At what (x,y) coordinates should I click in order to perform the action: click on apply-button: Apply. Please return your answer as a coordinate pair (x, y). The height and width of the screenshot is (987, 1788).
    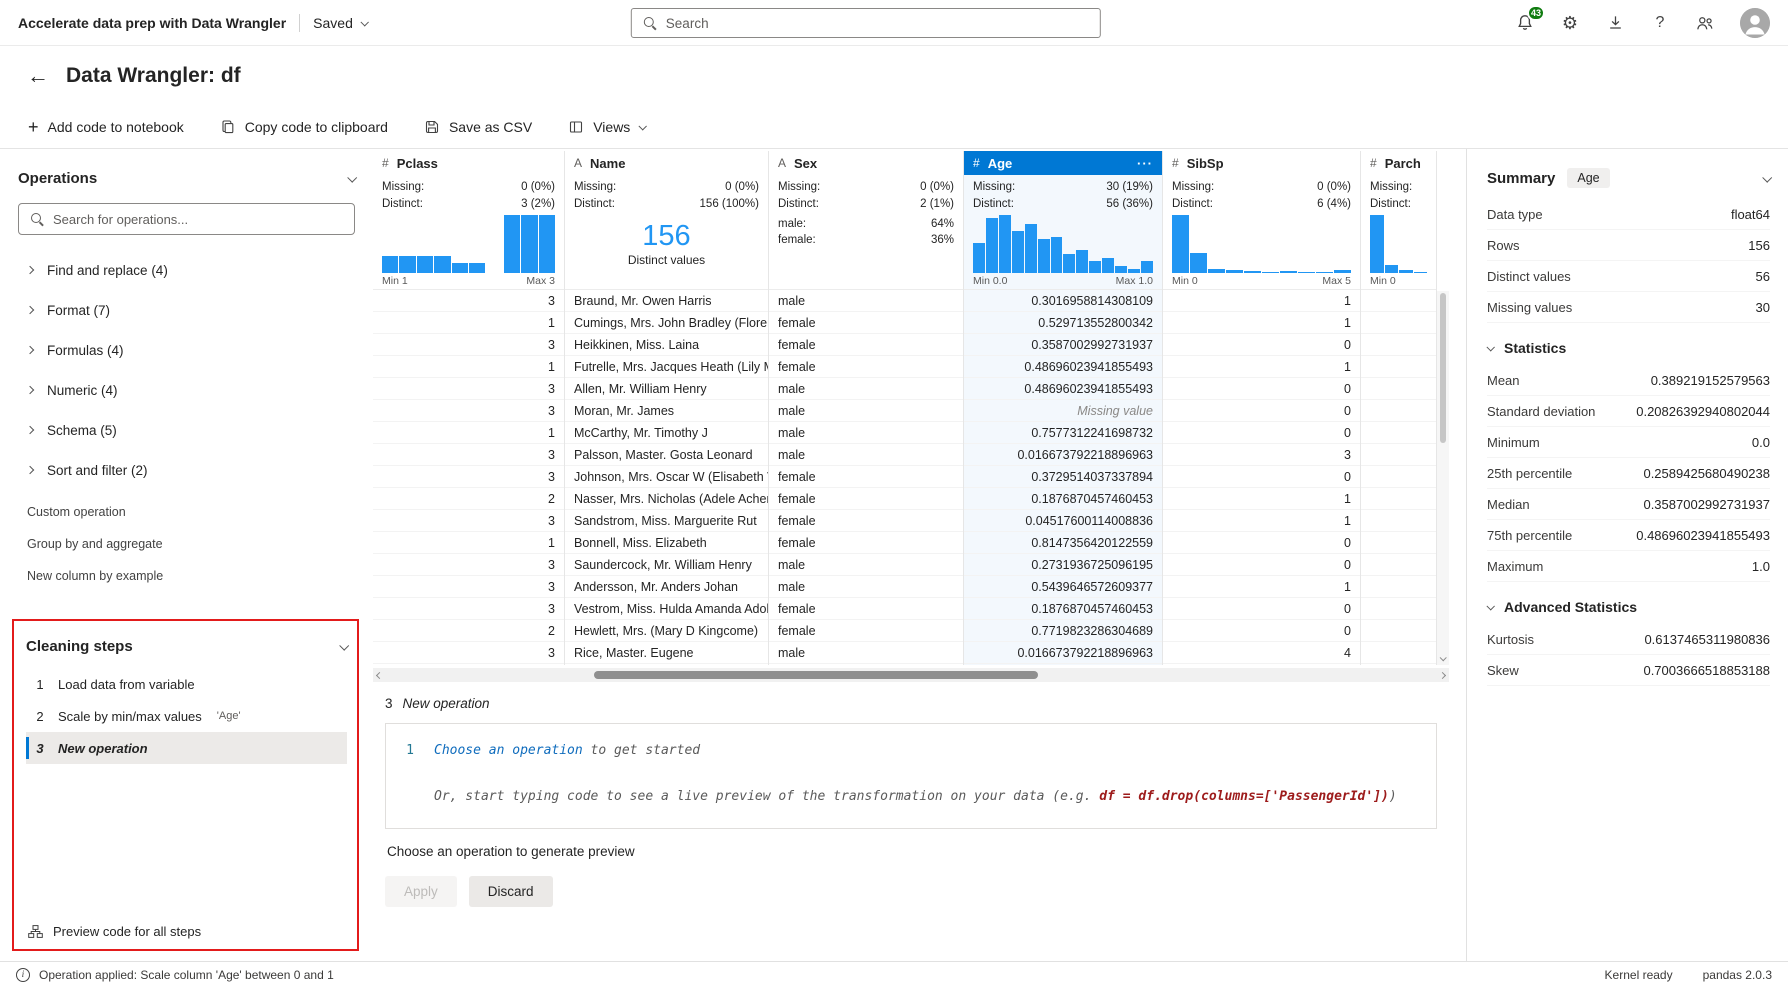
    Looking at the image, I should click on (421, 891).